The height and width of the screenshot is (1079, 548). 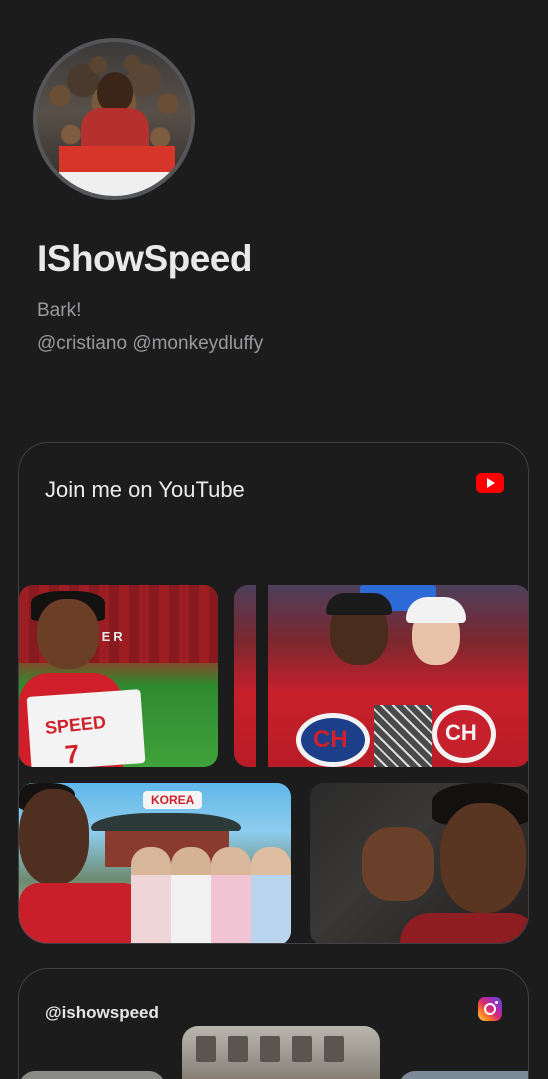 What do you see at coordinates (173, 800) in the screenshot?
I see `location-tag: KOREA` at bounding box center [173, 800].